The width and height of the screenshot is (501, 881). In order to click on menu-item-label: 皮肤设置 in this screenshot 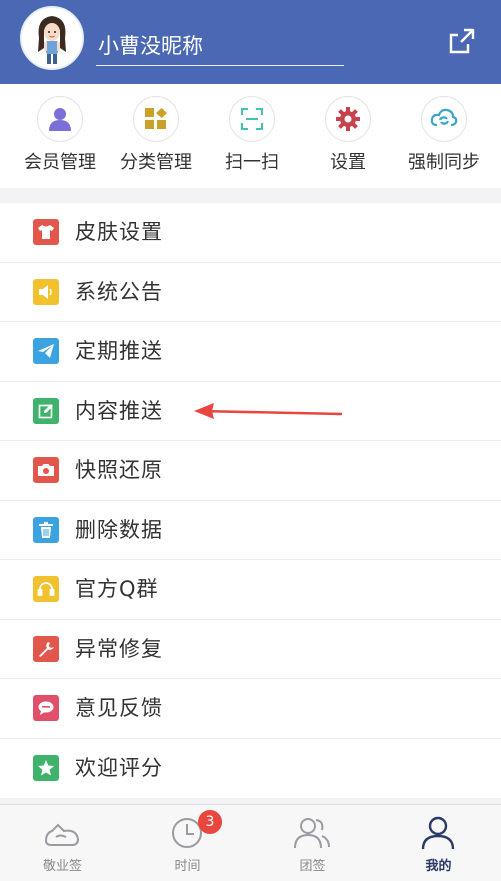, I will do `click(119, 232)`.